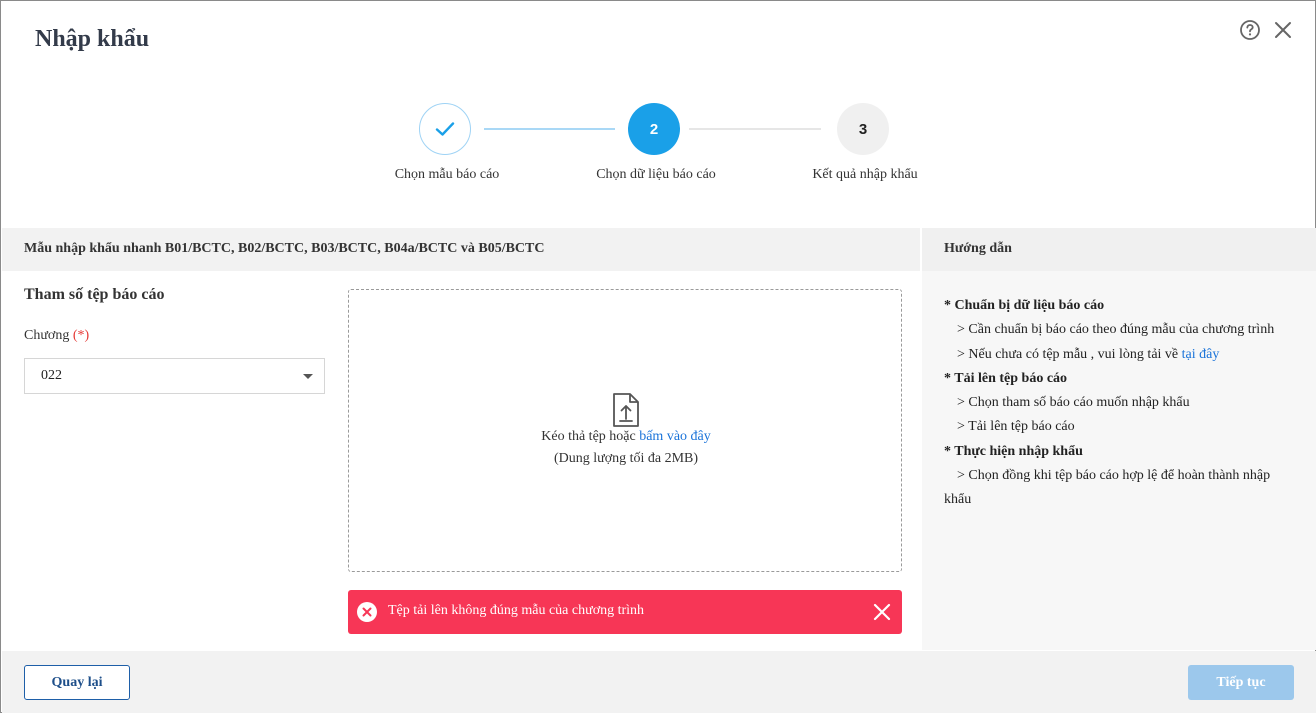  I want to click on chapter-label-text: Chương, so click(47, 335).